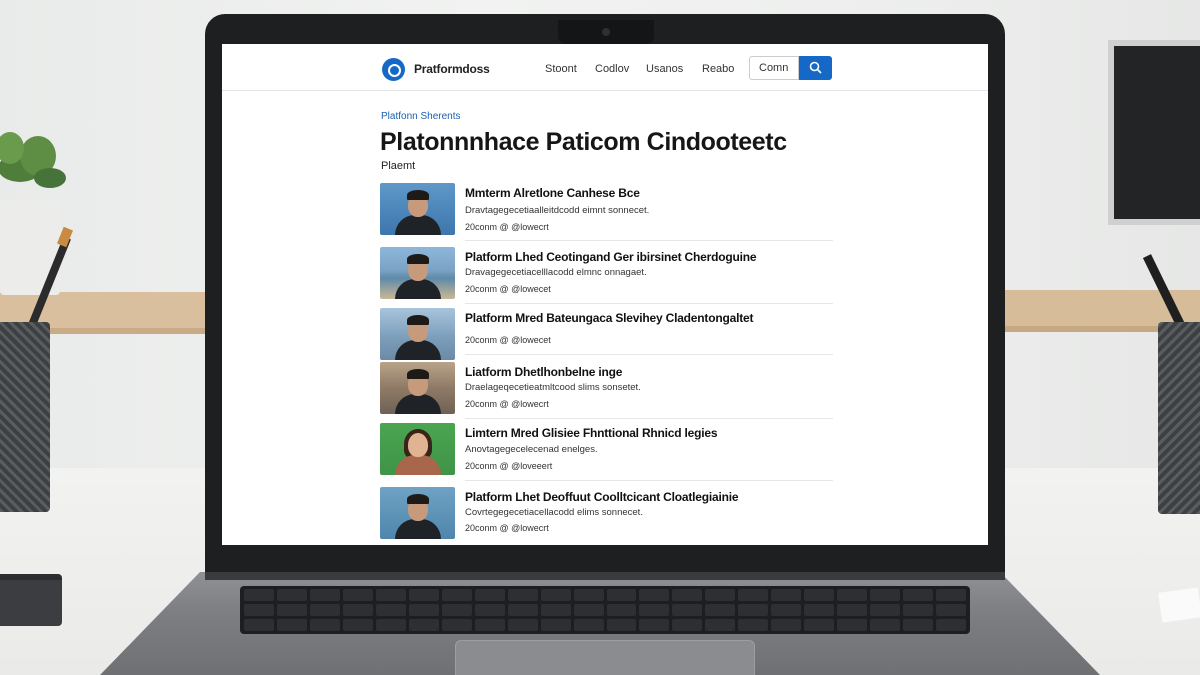 The width and height of the screenshot is (1200, 675). Describe the element at coordinates (25, 417) in the screenshot. I see `pen-holder-left` at that location.